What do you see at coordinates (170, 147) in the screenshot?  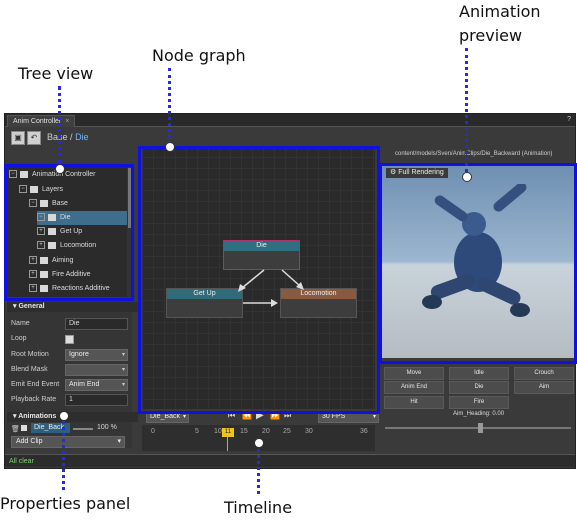 I see `leader-end-node-graph` at bounding box center [170, 147].